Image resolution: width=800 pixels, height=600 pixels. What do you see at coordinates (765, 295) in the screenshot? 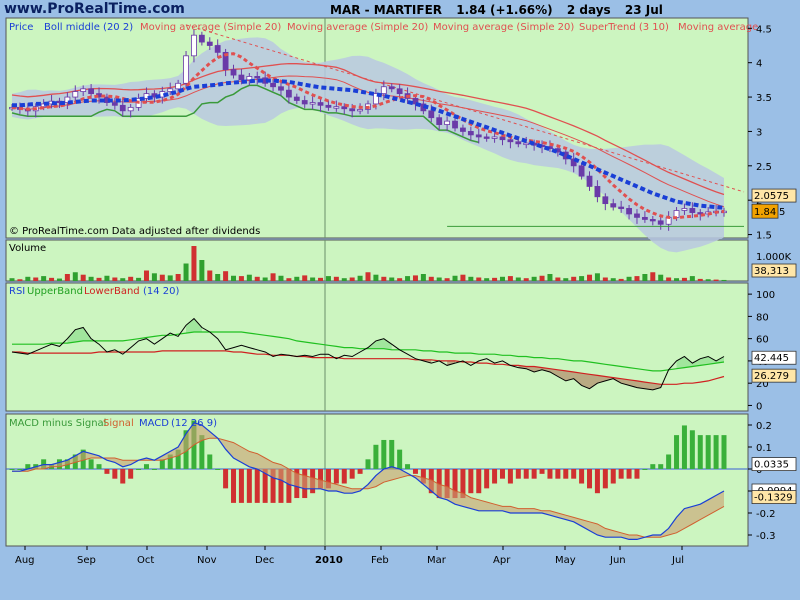
I see `rsi-axis-tick-label: 100` at bounding box center [765, 295].